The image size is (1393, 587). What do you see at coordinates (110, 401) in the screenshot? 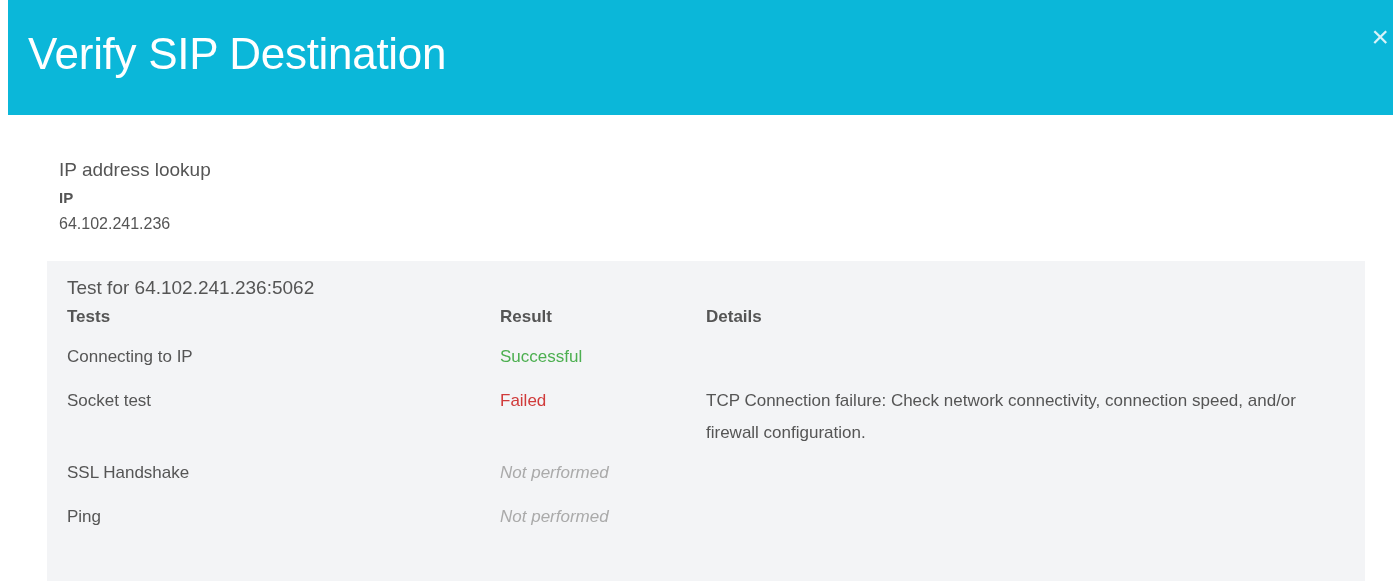
I see `table-cell-text: Socket test` at bounding box center [110, 401].